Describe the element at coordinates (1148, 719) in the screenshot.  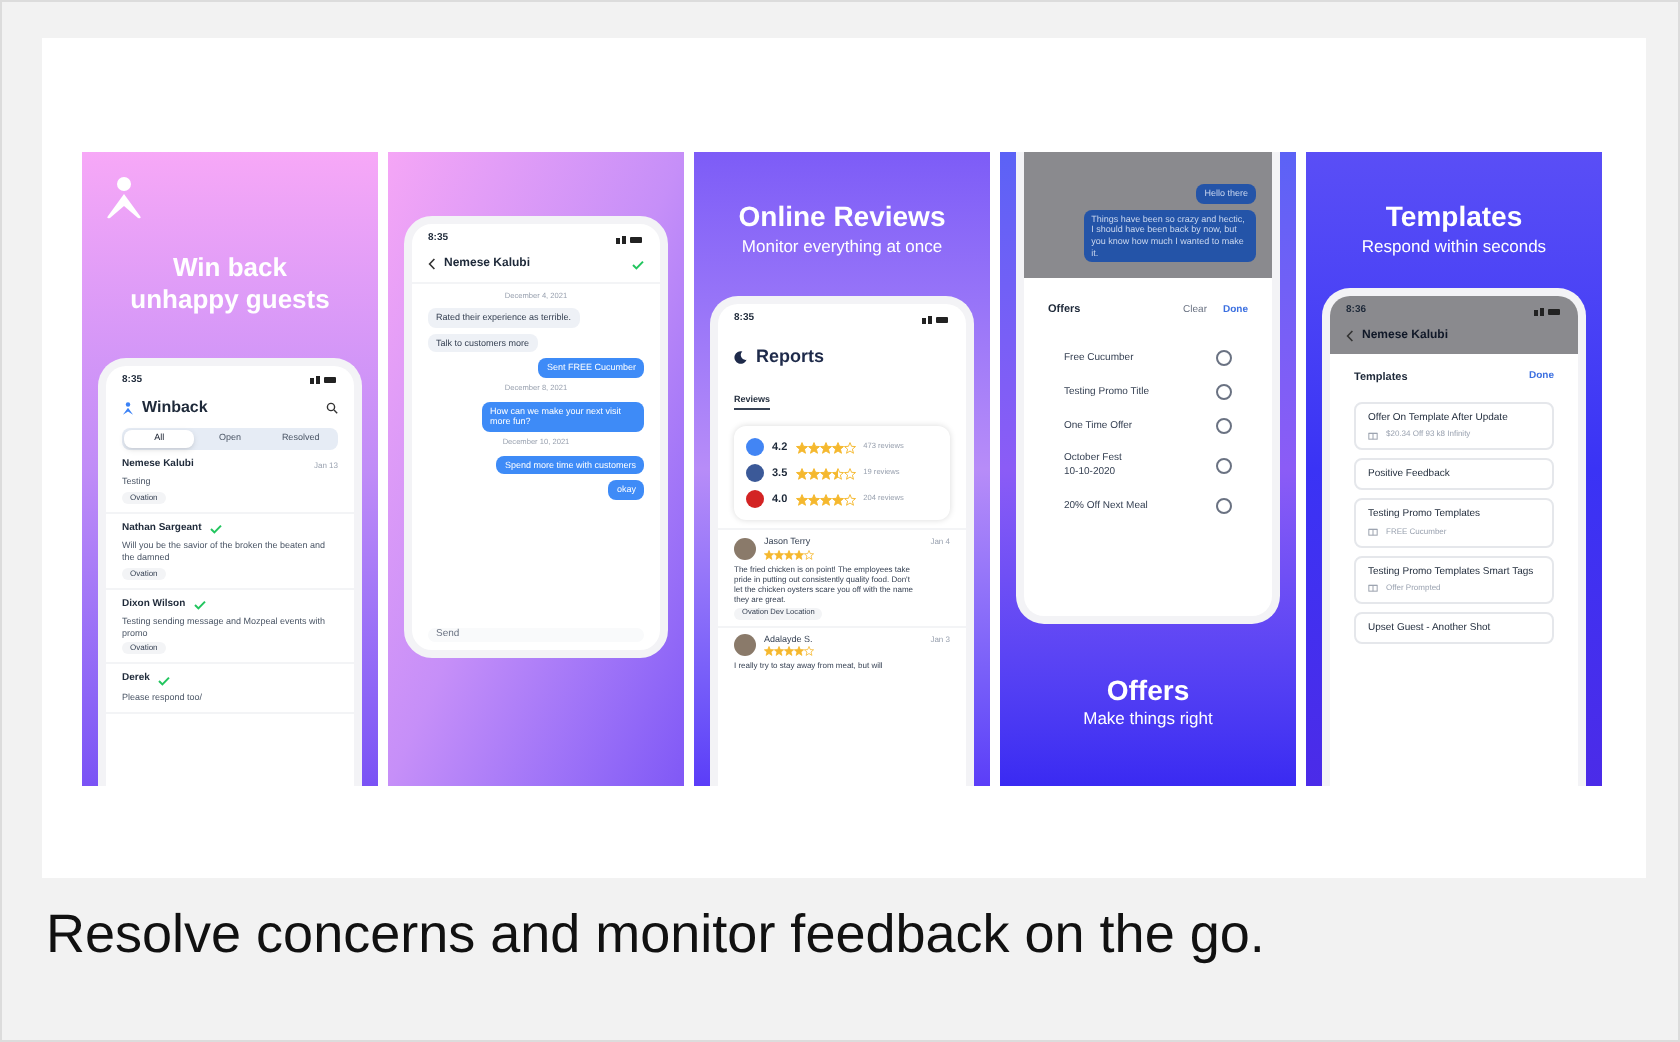
I see `panel-subheading: Make things right` at that location.